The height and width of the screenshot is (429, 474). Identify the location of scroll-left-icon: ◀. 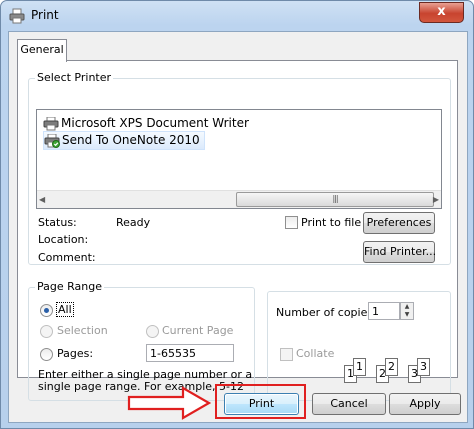
(42, 199).